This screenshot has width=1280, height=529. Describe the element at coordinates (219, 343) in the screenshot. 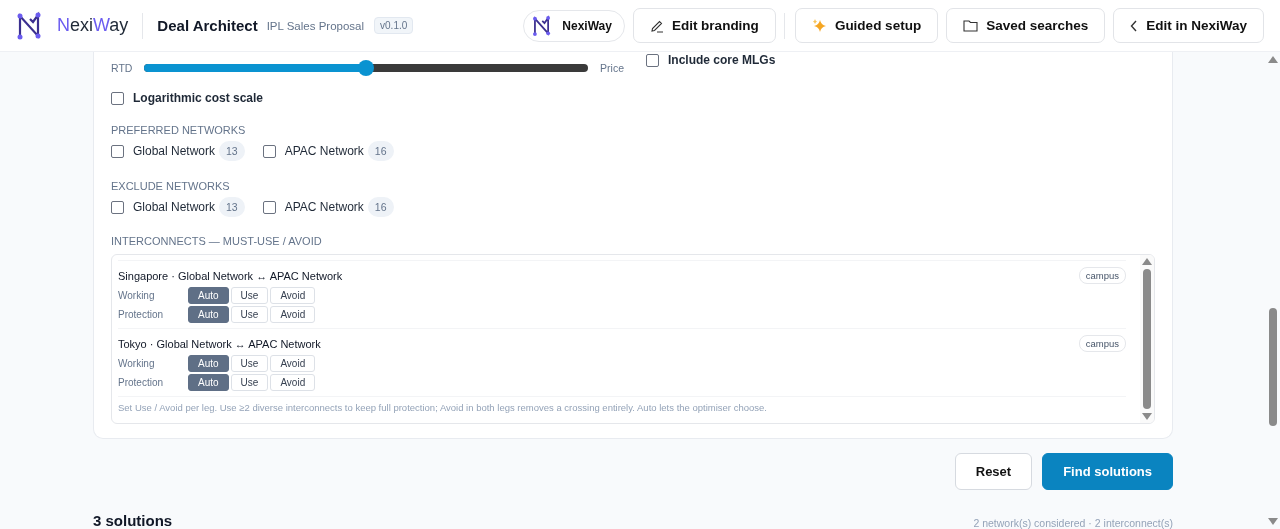

I see `interconnect-name: Tokyo · Global Network ↔ APAC Network` at that location.